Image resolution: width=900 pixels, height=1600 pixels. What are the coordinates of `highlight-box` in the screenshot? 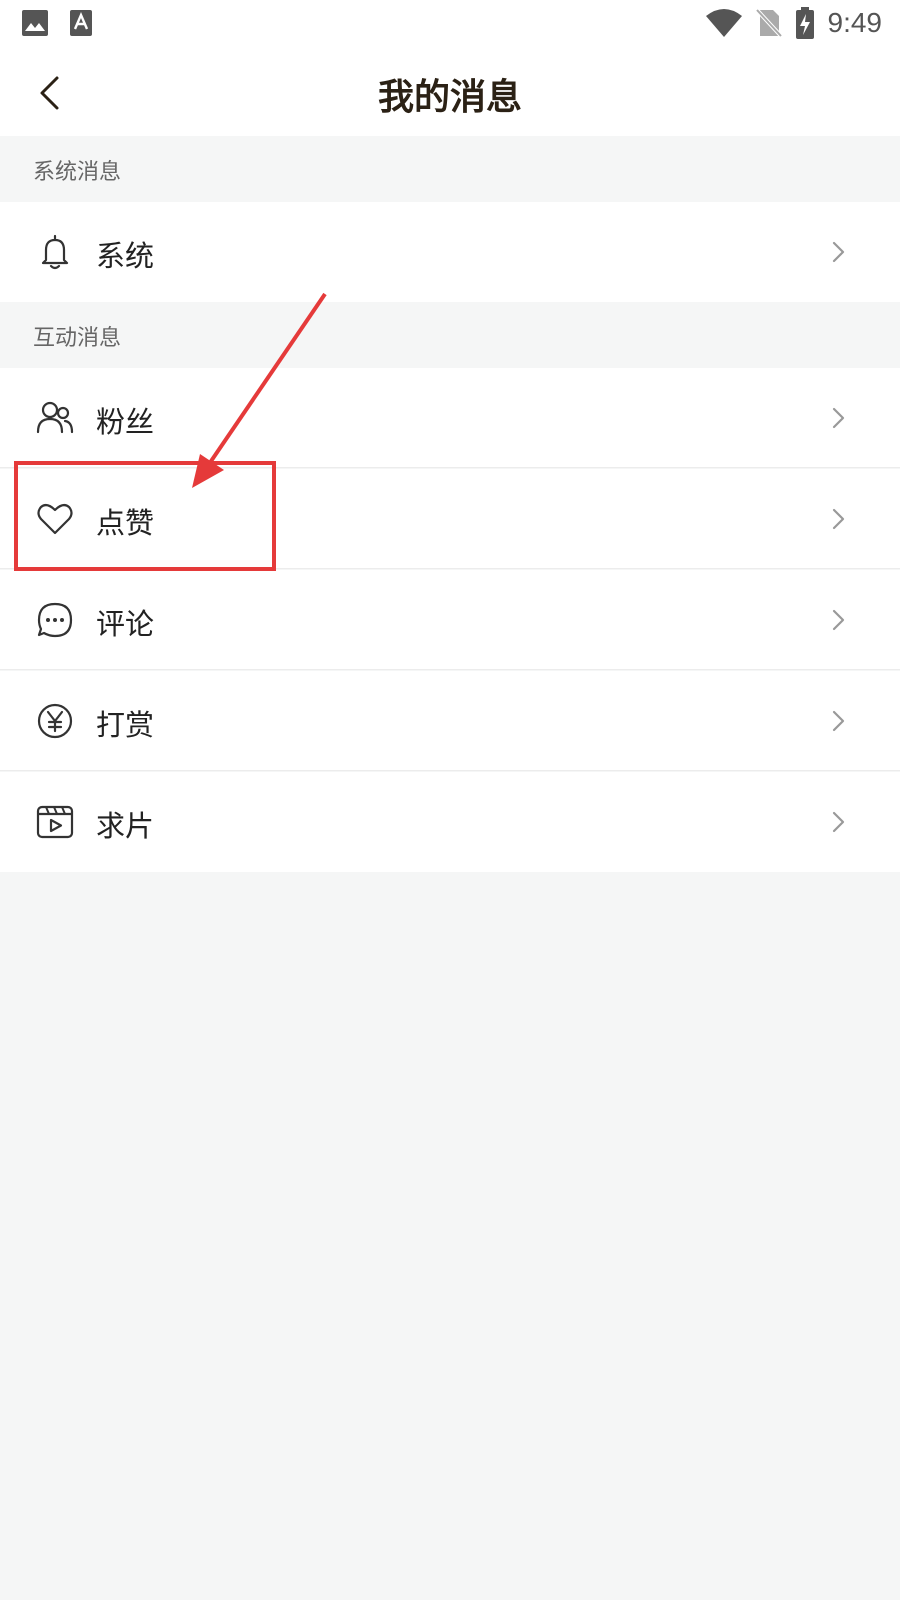 It's located at (145, 516).